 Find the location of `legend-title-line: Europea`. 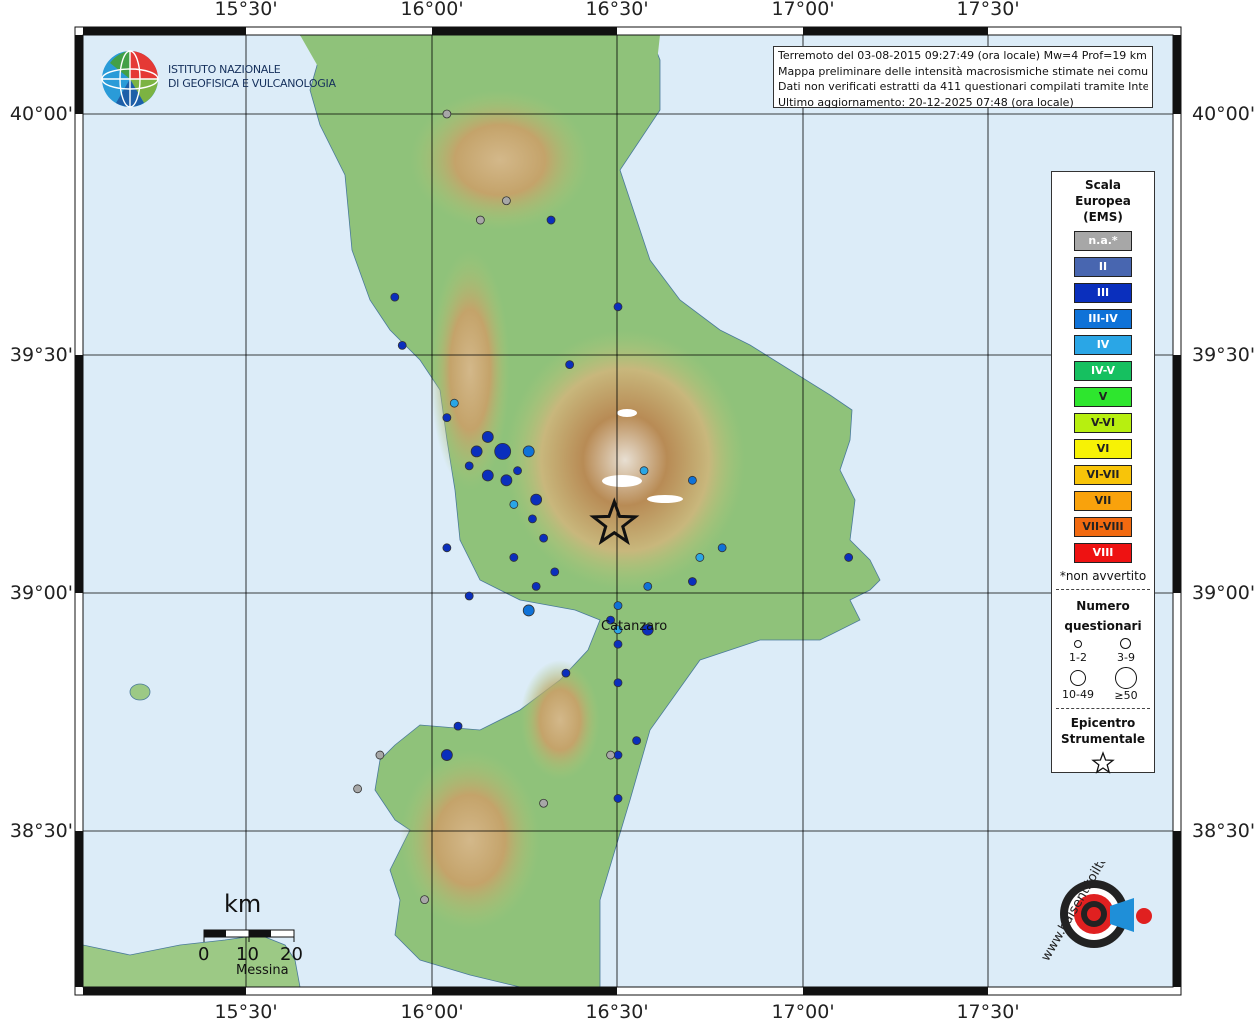

legend-title-line: Europea is located at coordinates (1103, 201).